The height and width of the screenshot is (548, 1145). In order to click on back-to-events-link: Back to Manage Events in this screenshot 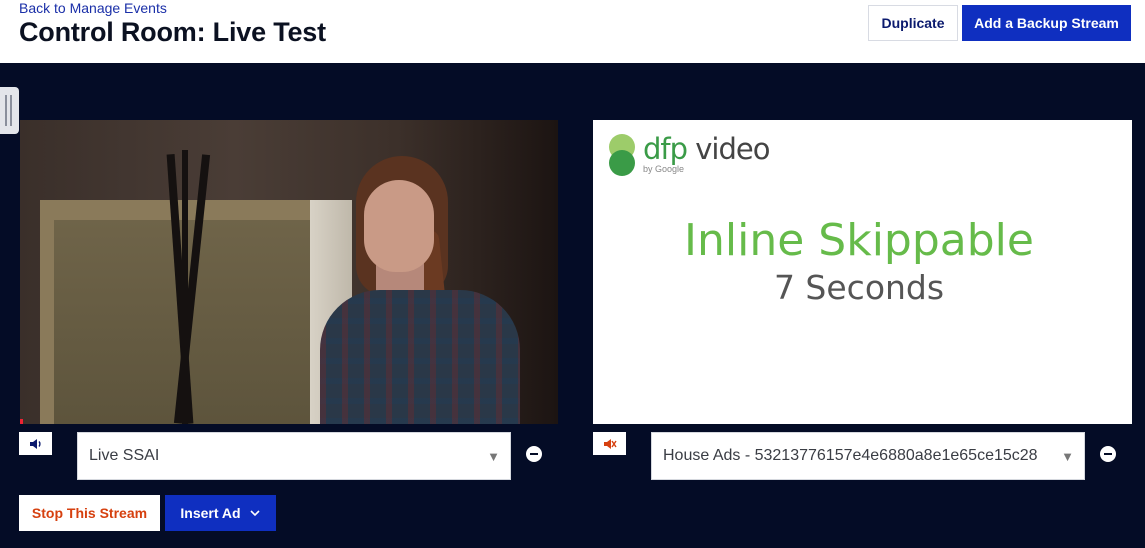, I will do `click(93, 8)`.